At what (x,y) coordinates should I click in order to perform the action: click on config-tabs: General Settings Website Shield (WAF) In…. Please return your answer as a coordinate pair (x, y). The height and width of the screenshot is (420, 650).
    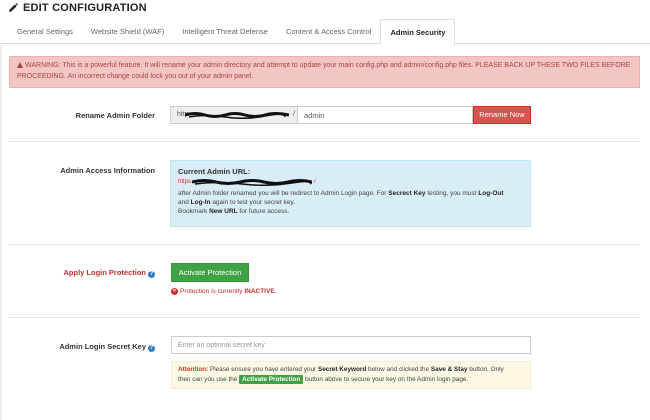
    Looking at the image, I should click on (325, 32).